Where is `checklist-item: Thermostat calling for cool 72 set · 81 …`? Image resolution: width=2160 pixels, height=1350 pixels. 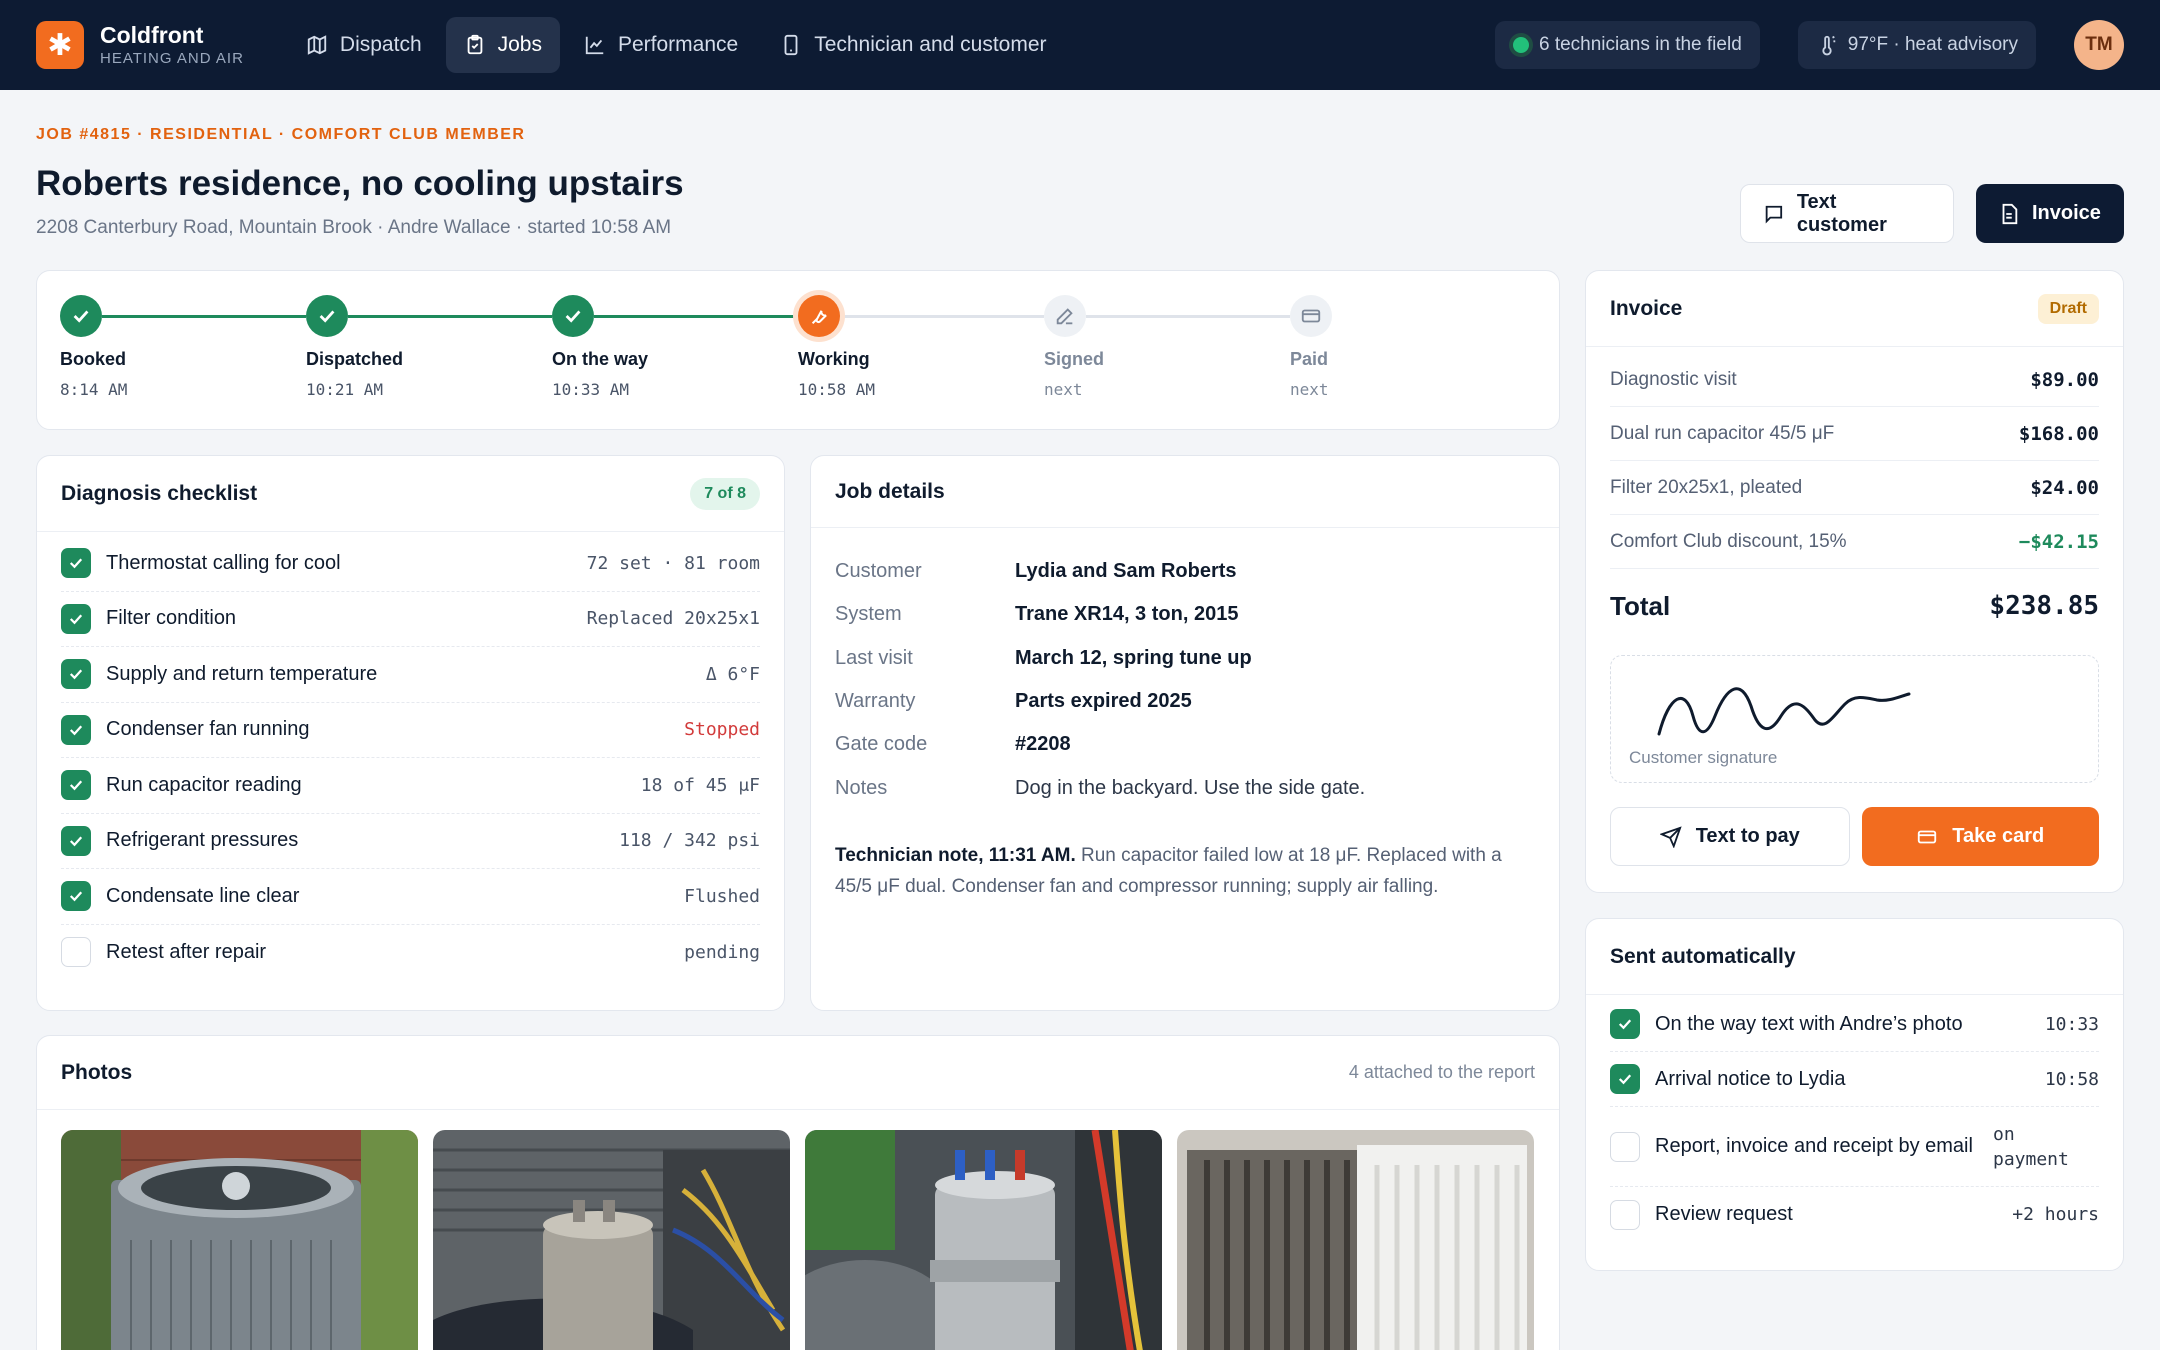
checklist-item: Thermostat calling for cool 72 set · 81 … is located at coordinates (410, 564).